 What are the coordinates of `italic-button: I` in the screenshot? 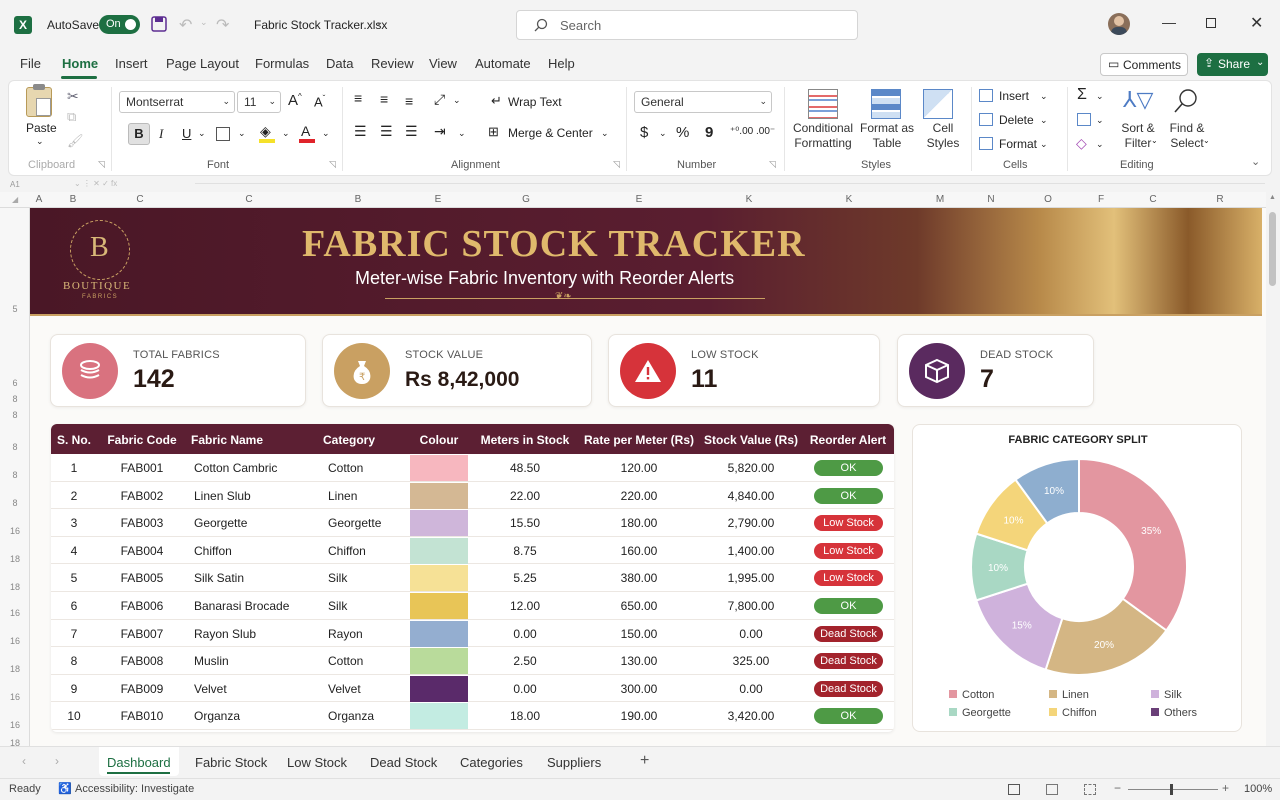 It's located at (161, 134).